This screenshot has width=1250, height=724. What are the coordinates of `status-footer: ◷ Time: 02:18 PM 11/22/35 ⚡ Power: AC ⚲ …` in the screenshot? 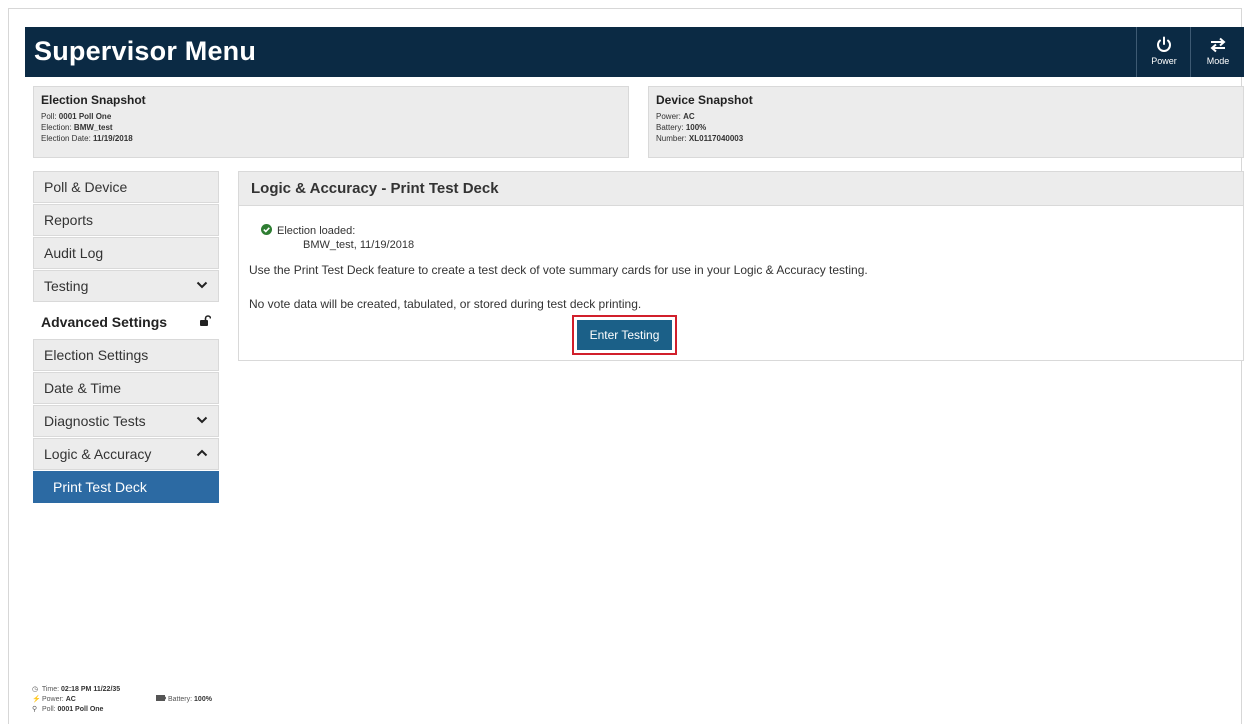 It's located at (122, 700).